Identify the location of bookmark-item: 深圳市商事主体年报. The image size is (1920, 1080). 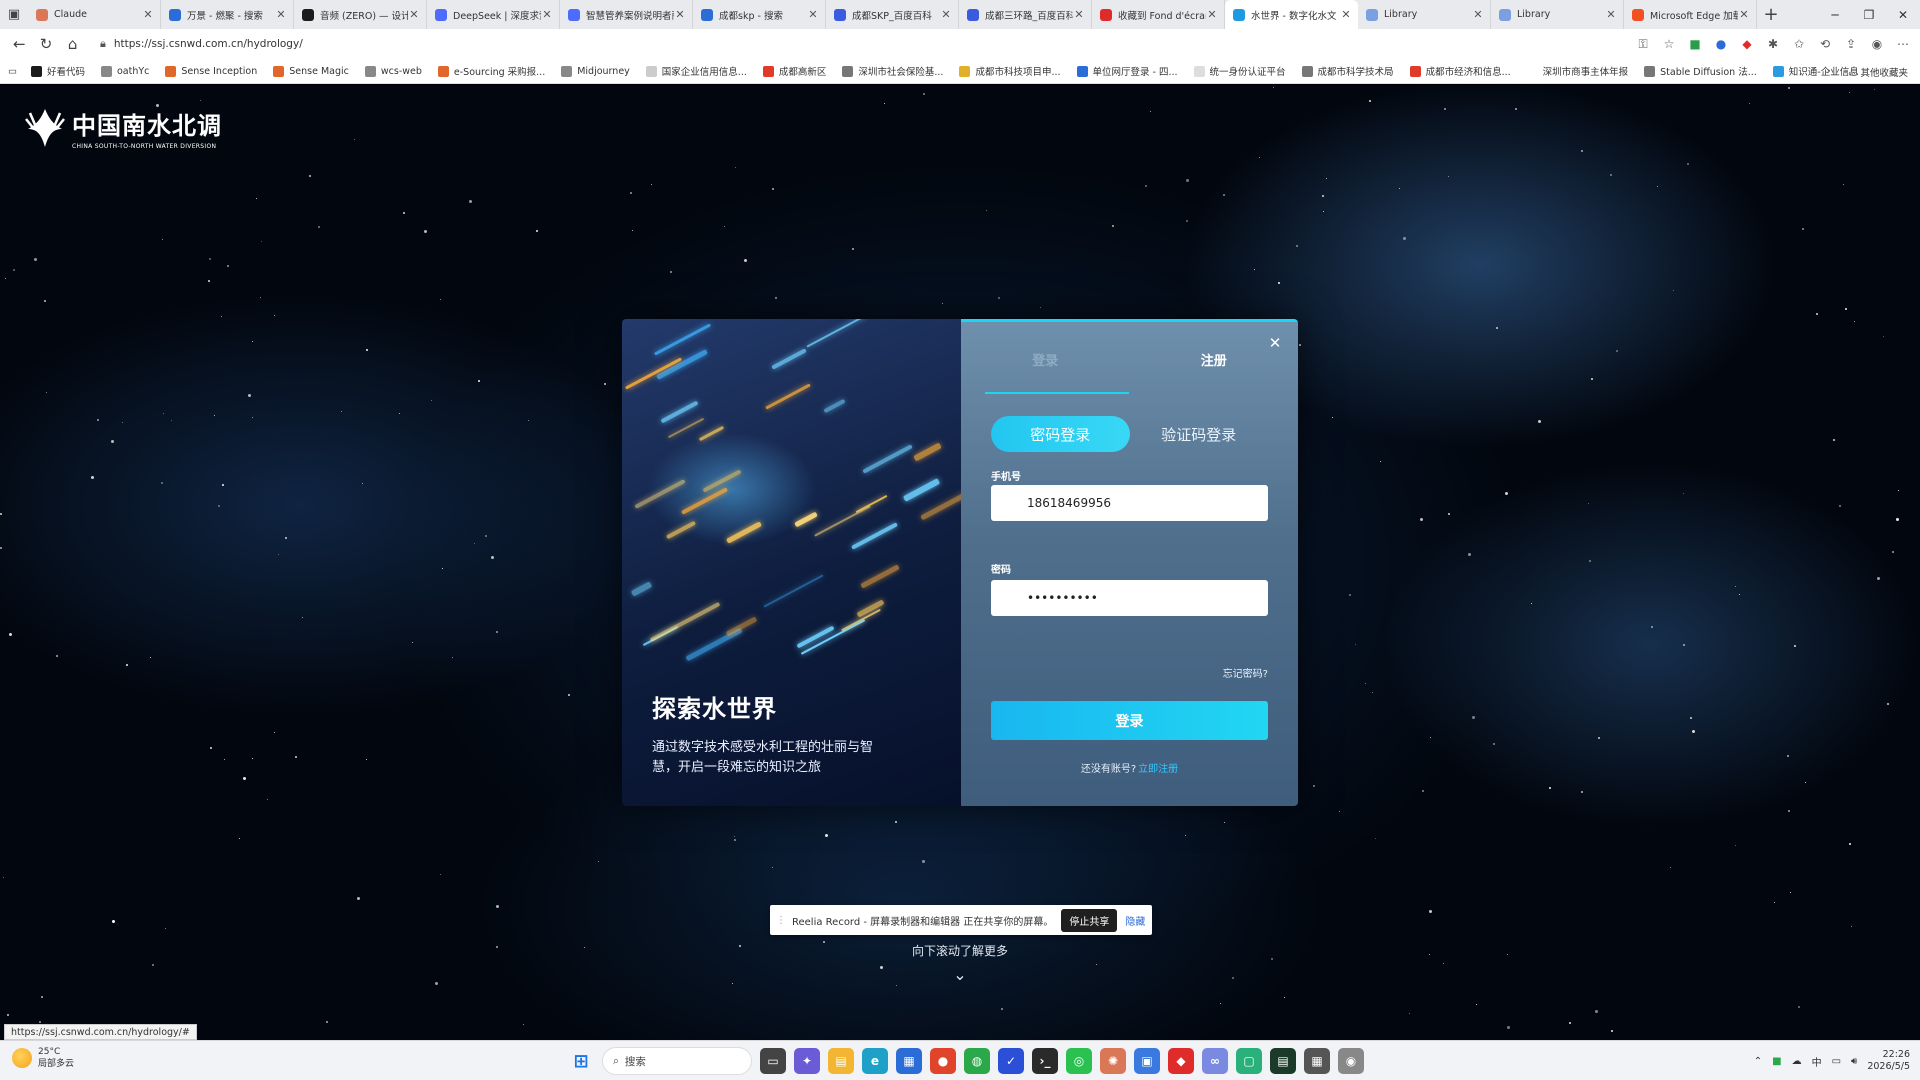
(1577, 71).